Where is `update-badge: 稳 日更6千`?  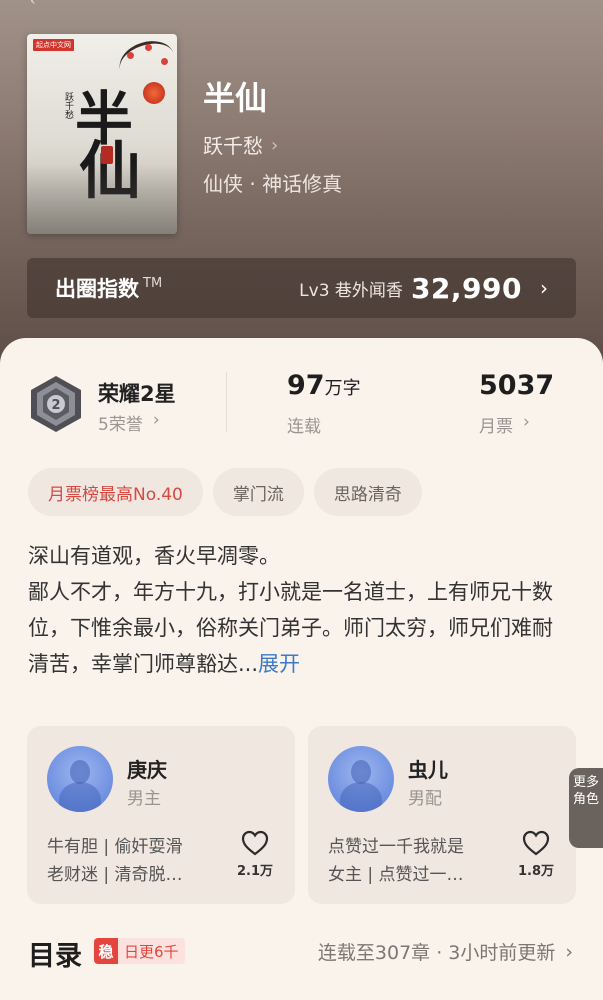
update-badge: 稳 日更6千 is located at coordinates (139, 951).